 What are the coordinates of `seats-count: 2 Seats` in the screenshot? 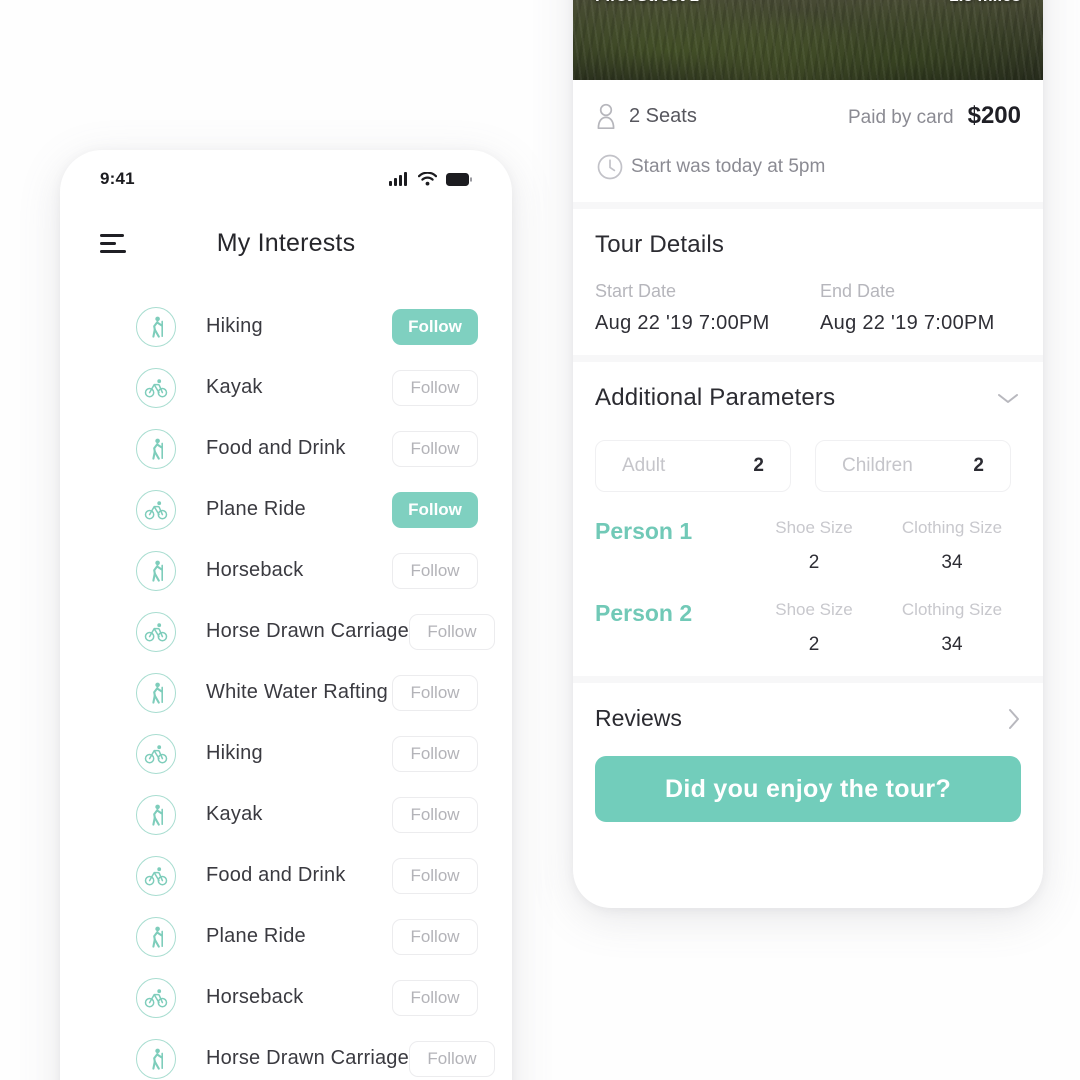 It's located at (663, 115).